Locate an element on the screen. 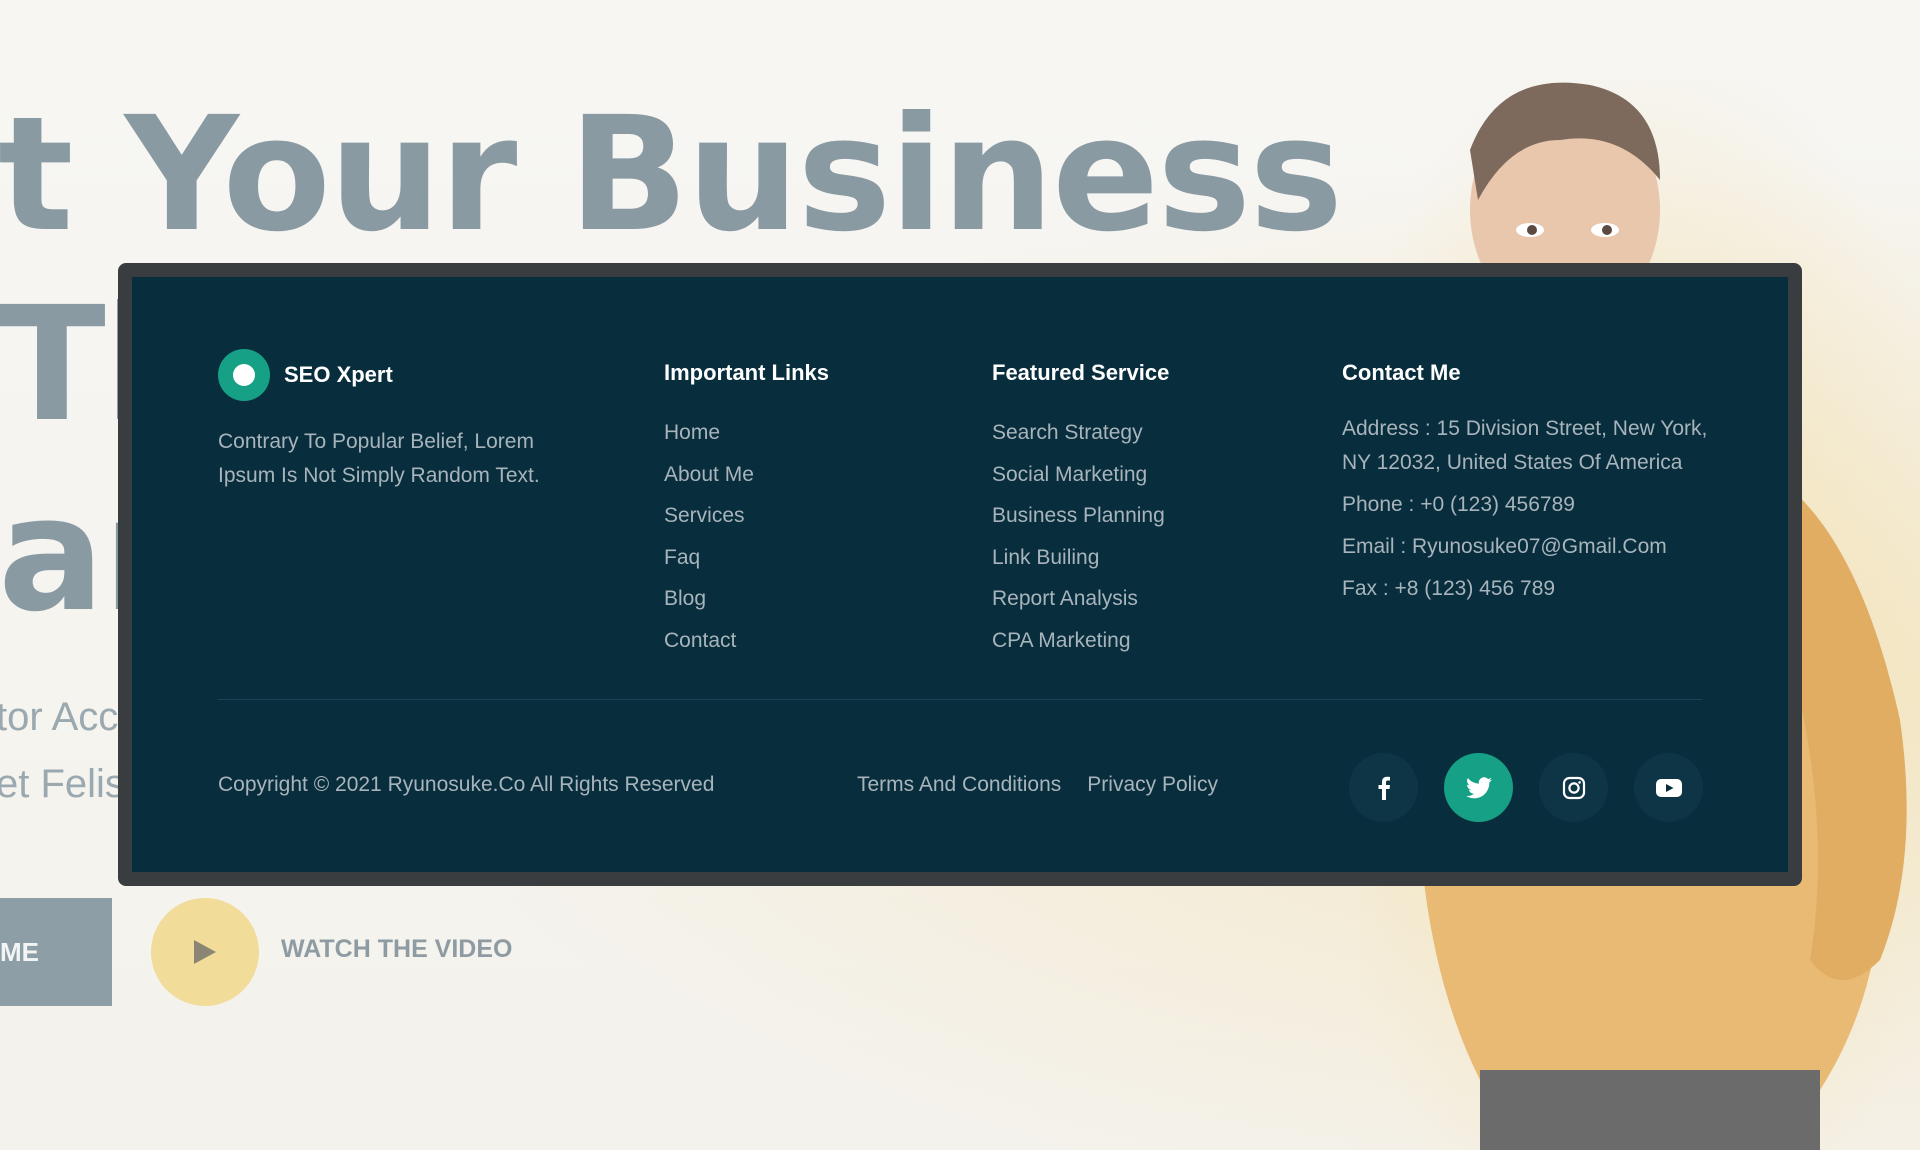  footer-link-faq: Faq is located at coordinates (746, 558).